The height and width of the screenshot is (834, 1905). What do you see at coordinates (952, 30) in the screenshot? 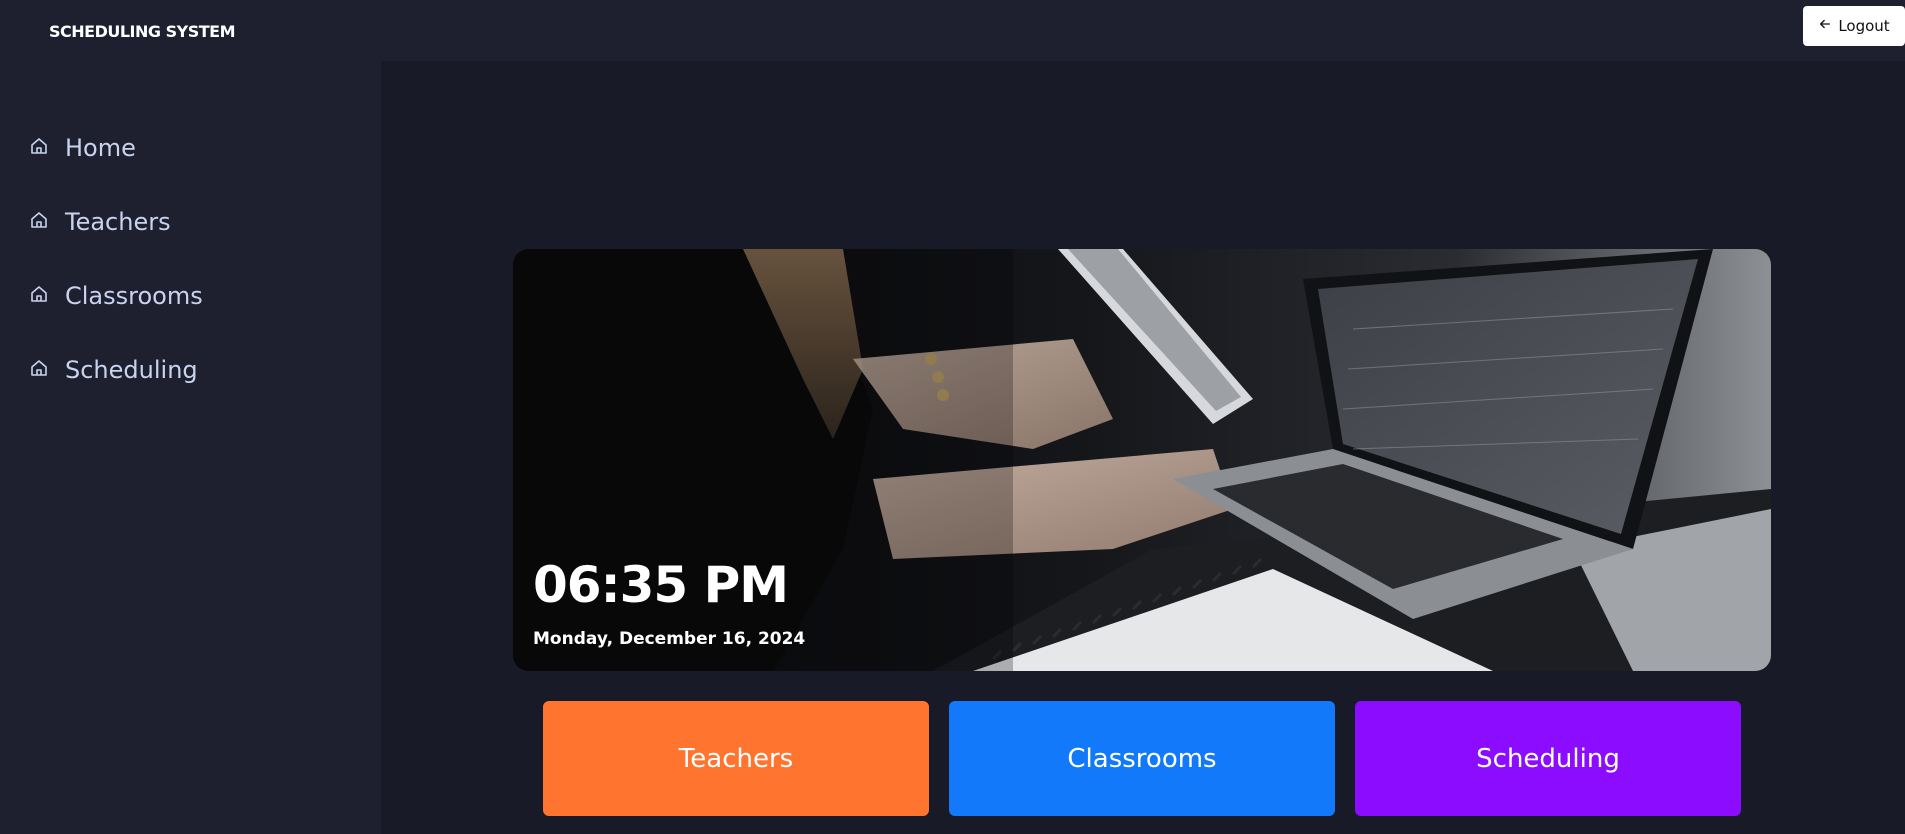
I see `top-bar: SCHEDULING SYSTEM Logout` at bounding box center [952, 30].